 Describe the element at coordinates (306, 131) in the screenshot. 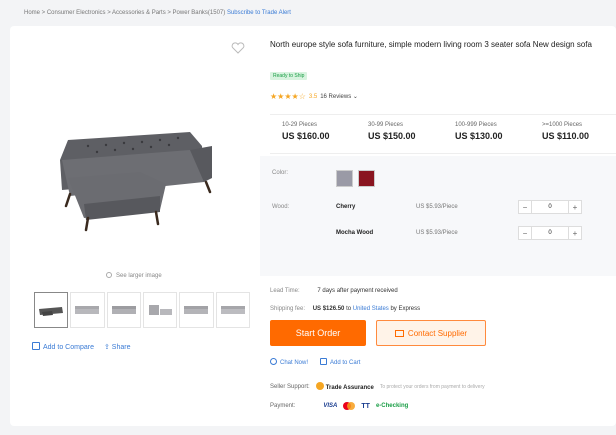

I see `price-tier: 10-29 Pieces US $160.00` at that location.